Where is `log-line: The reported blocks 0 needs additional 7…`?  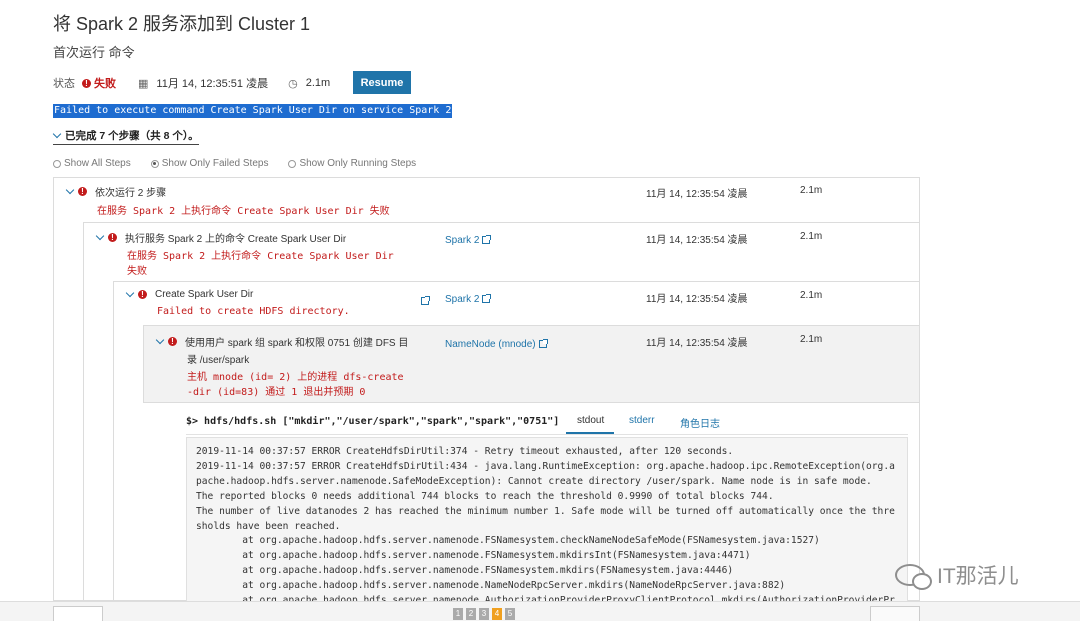 log-line: The reported blocks 0 needs additional 7… is located at coordinates (485, 496).